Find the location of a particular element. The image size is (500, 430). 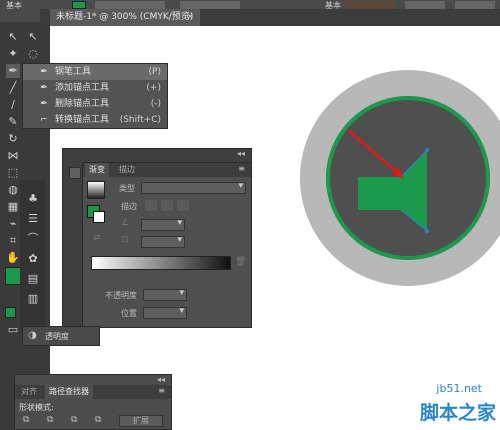

watermark: jb51.net 脚本之家 is located at coordinates (444, 406).